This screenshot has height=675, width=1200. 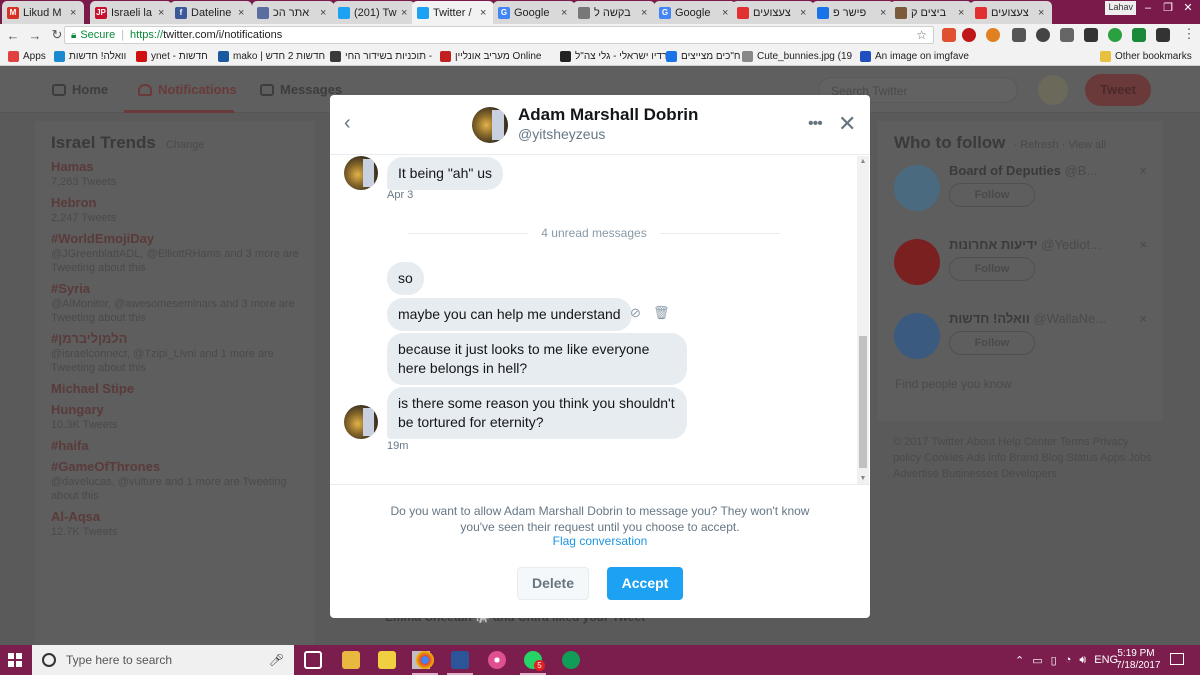 I want to click on bookmark-item: ynet - חדשות, so click(x=172, y=56).